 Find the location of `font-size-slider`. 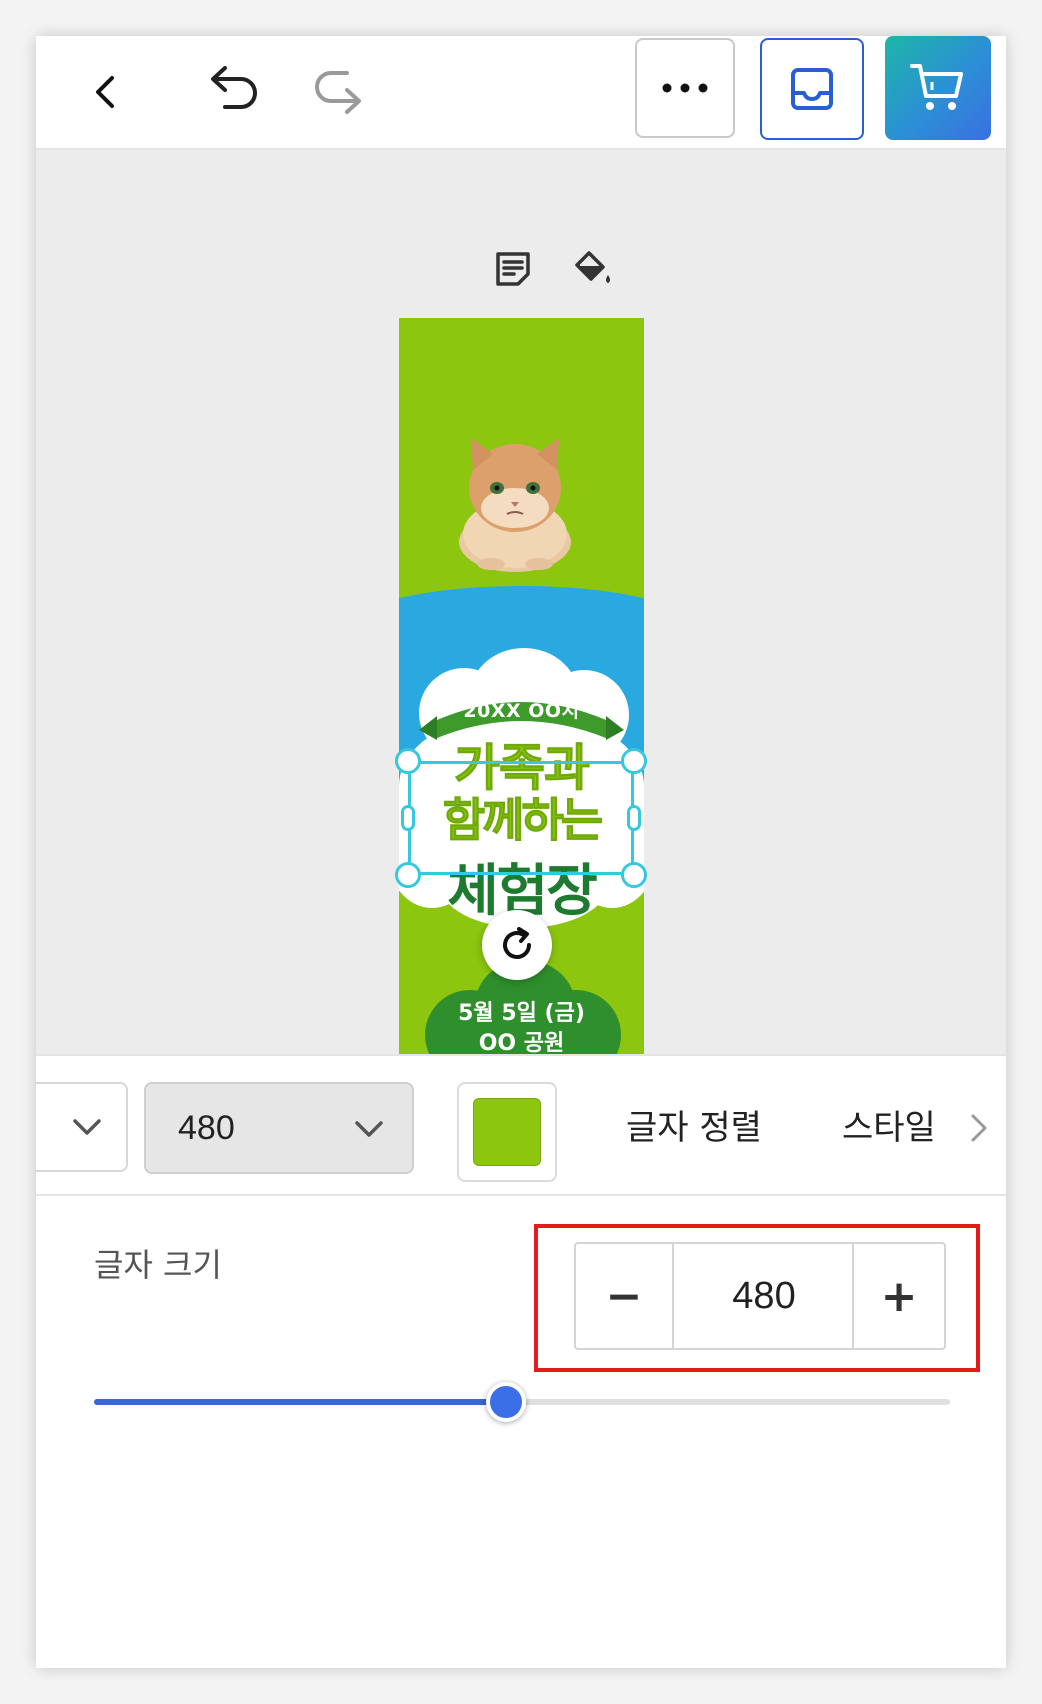

font-size-slider is located at coordinates (522, 1402).